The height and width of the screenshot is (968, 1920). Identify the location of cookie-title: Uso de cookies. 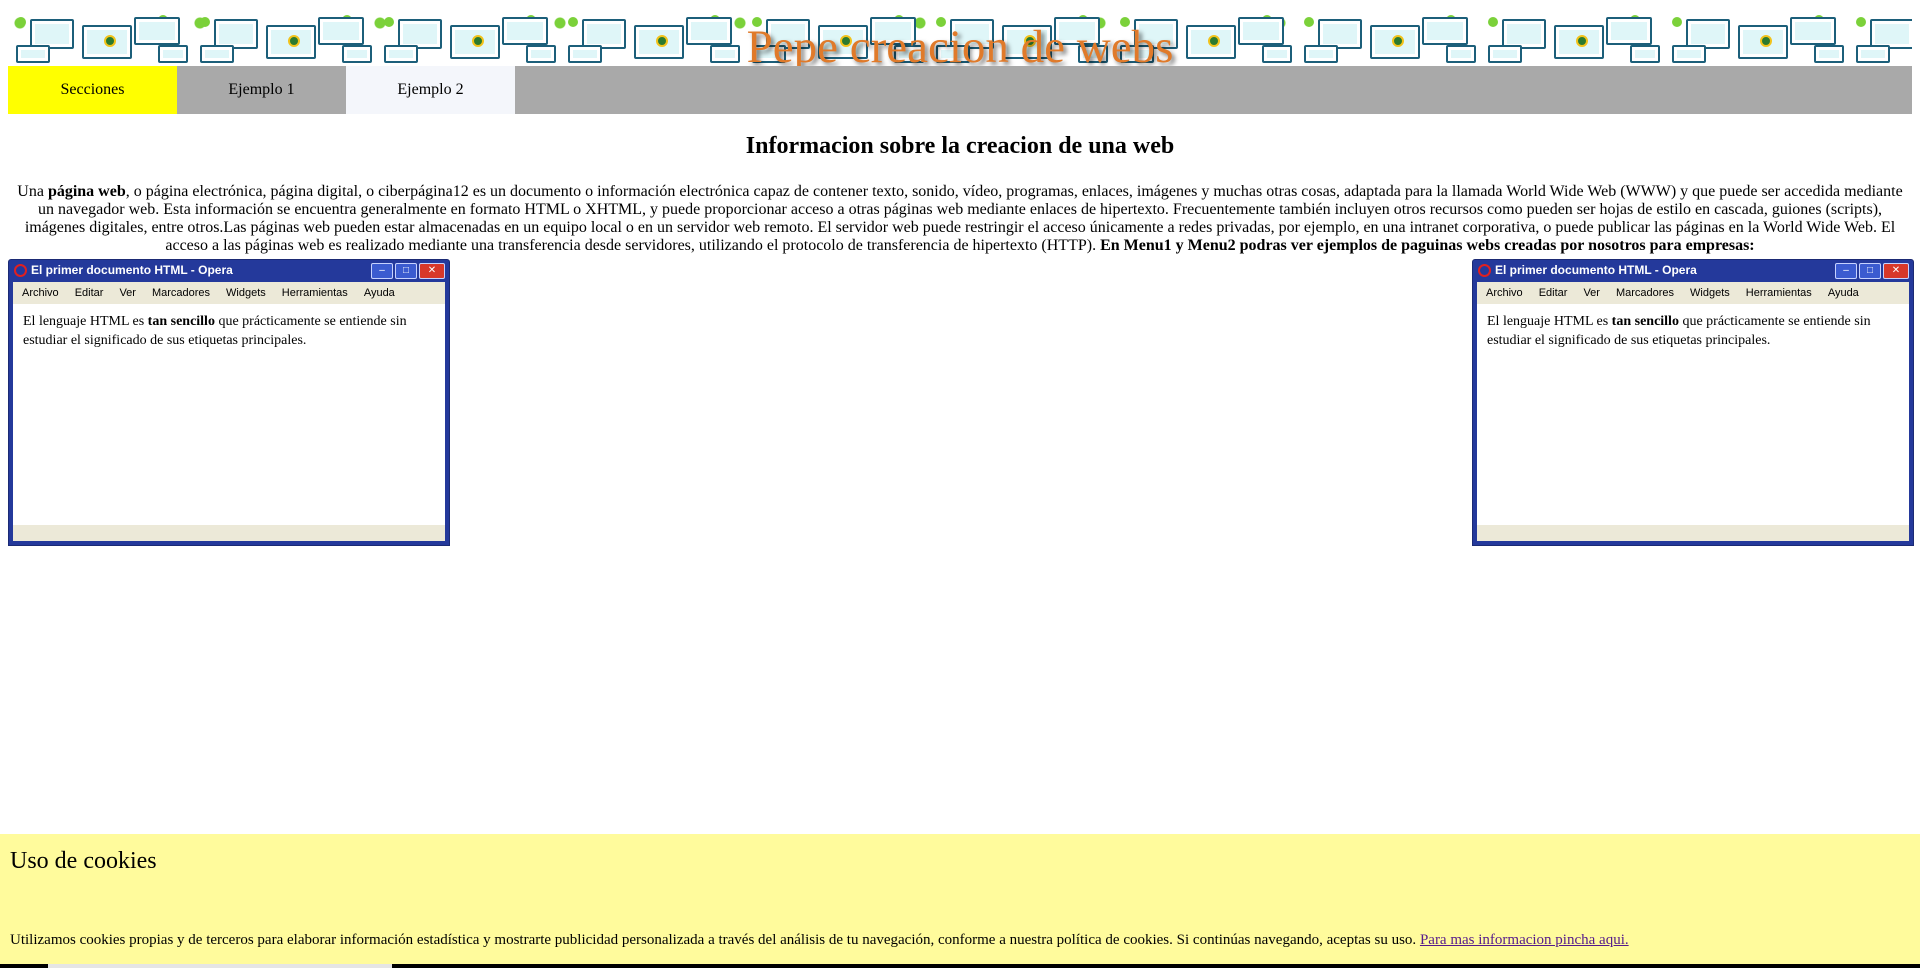
(83, 861).